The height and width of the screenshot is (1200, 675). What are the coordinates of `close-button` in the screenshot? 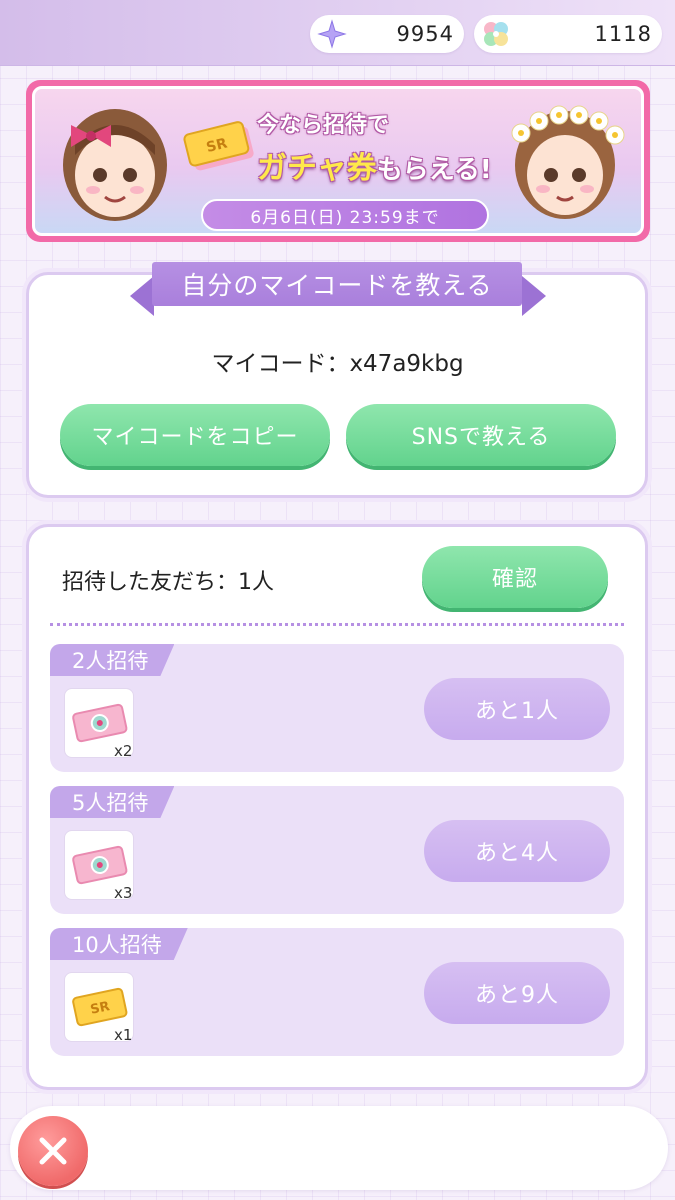 It's located at (53, 1151).